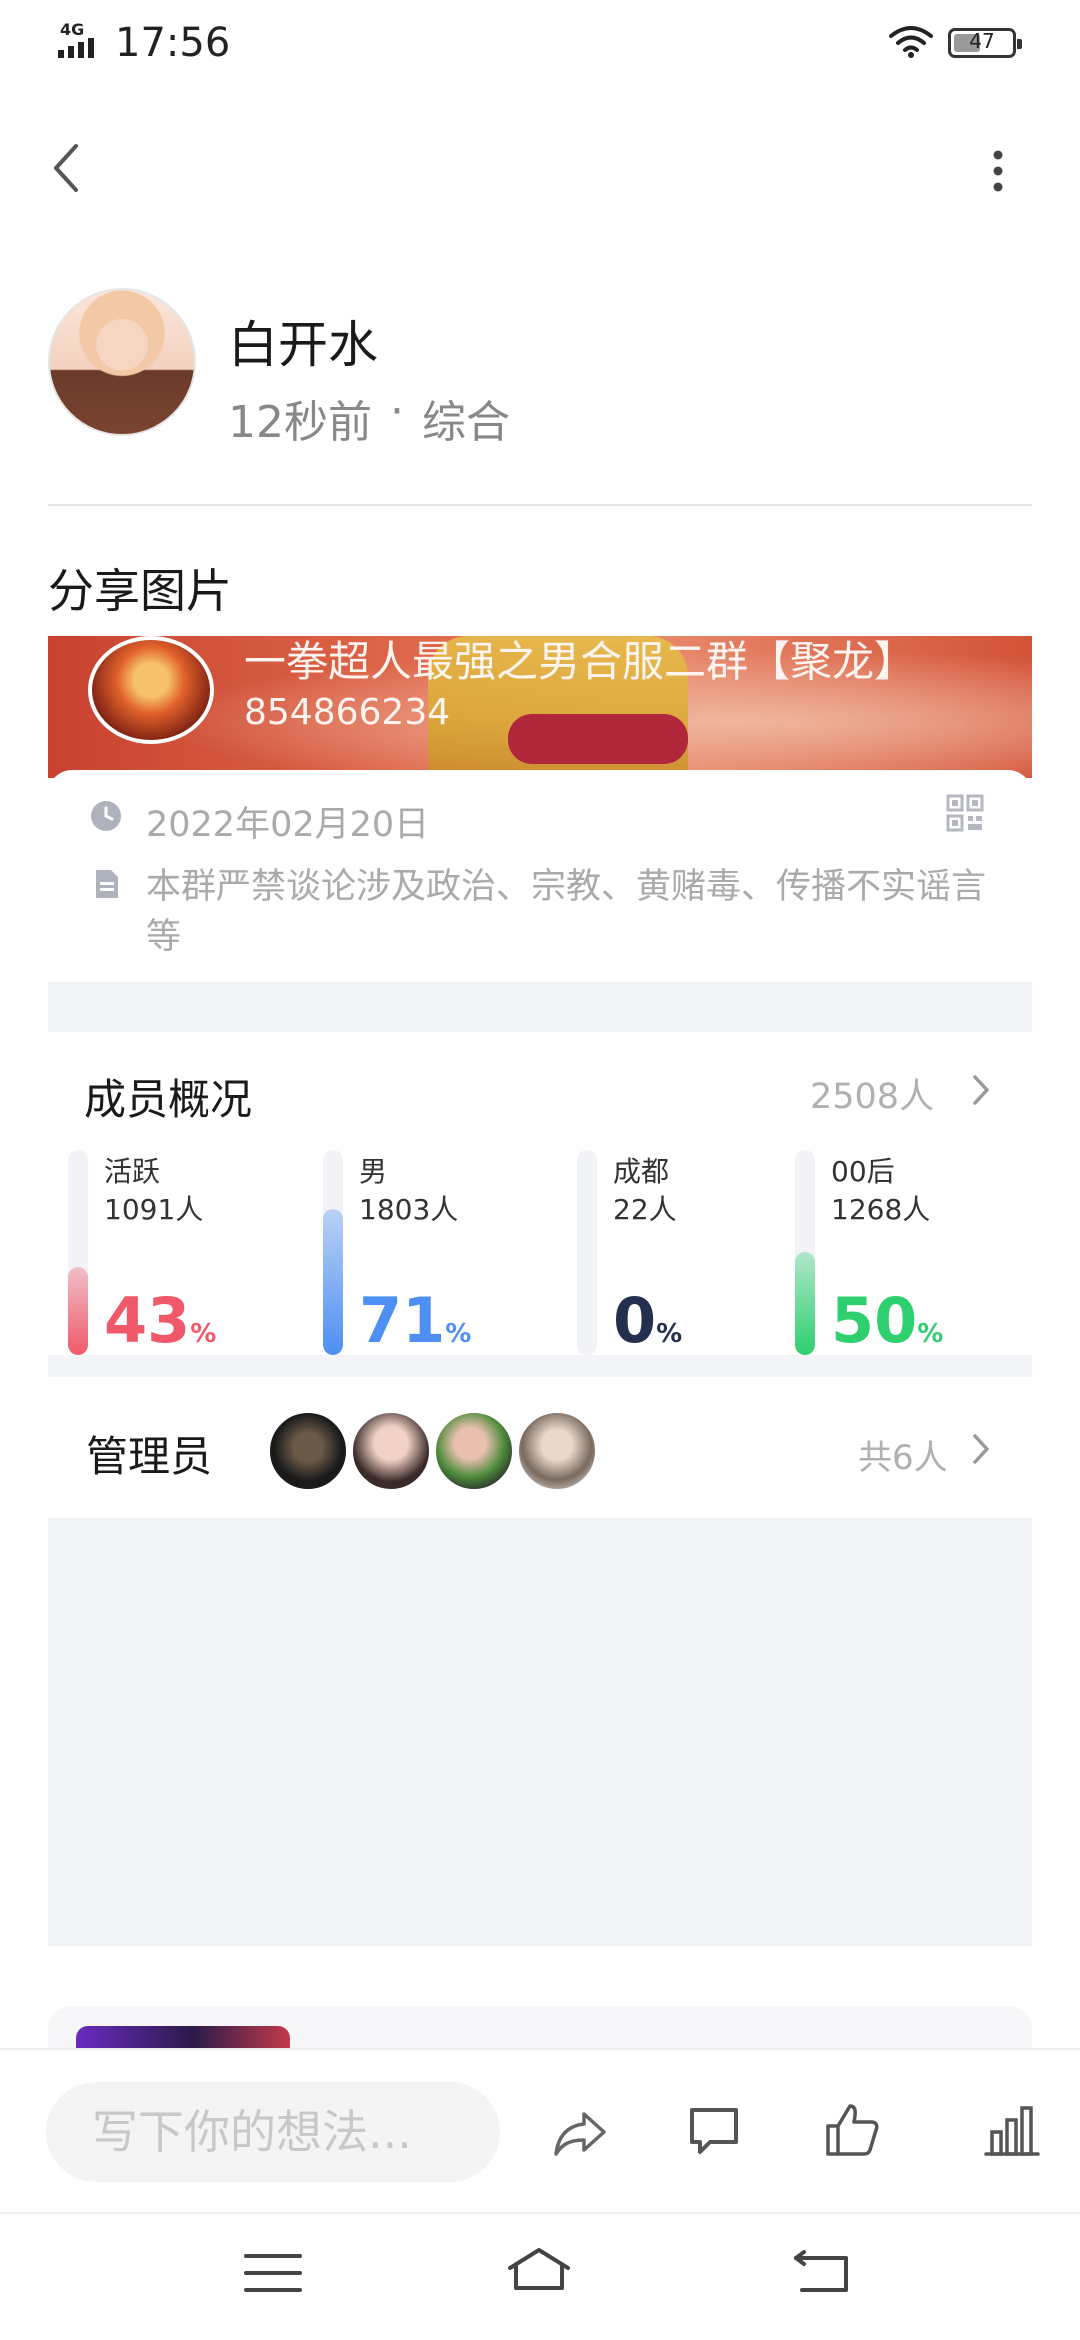 Image resolution: width=1080 pixels, height=2340 pixels. Describe the element at coordinates (881, 1209) in the screenshot. I see `stat-age-count: 1268人` at that location.